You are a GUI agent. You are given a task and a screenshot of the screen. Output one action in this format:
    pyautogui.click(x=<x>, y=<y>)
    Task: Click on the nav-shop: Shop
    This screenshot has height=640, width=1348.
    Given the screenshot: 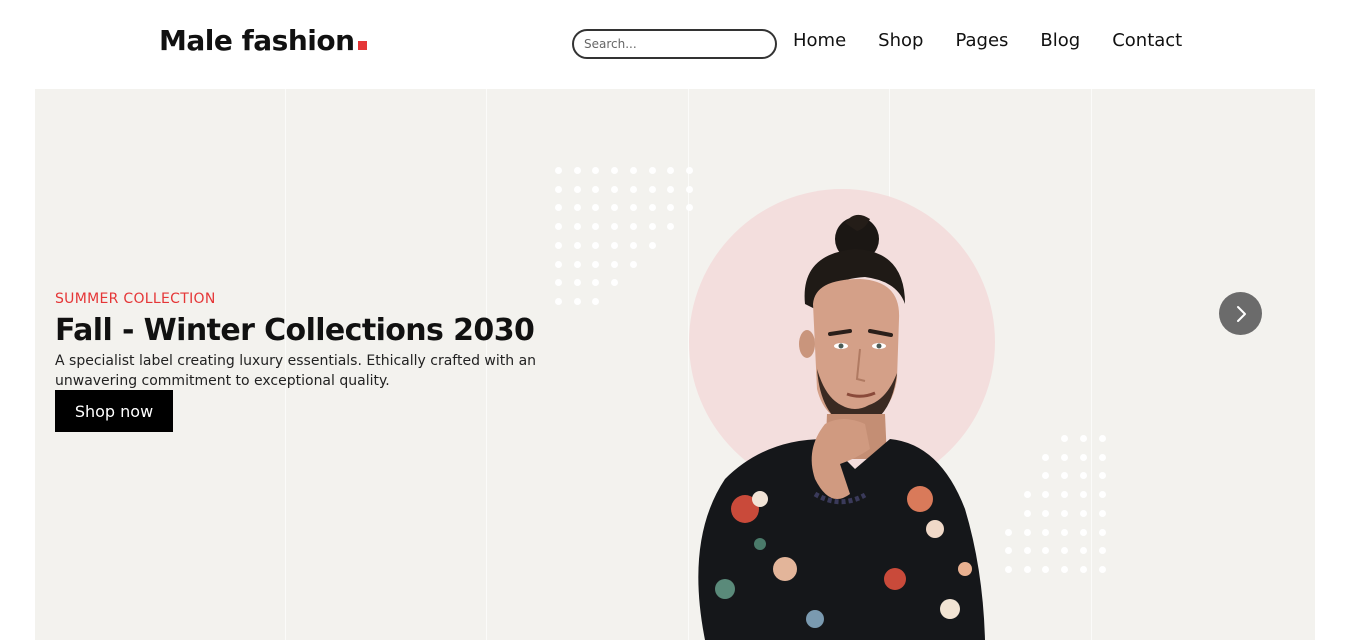 What is the action you would take?
    pyautogui.click(x=900, y=40)
    